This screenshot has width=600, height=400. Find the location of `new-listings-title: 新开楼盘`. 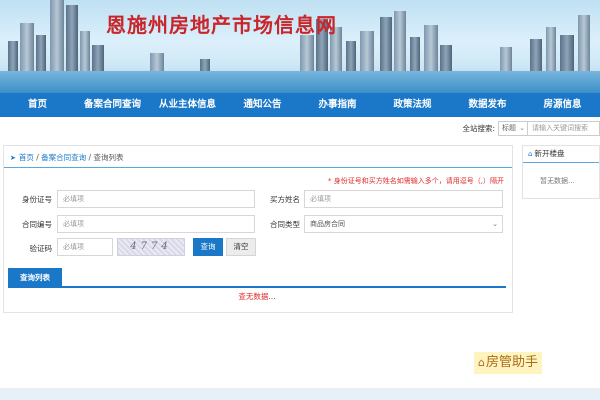

new-listings-title: 新开楼盘 is located at coordinates (549, 153).